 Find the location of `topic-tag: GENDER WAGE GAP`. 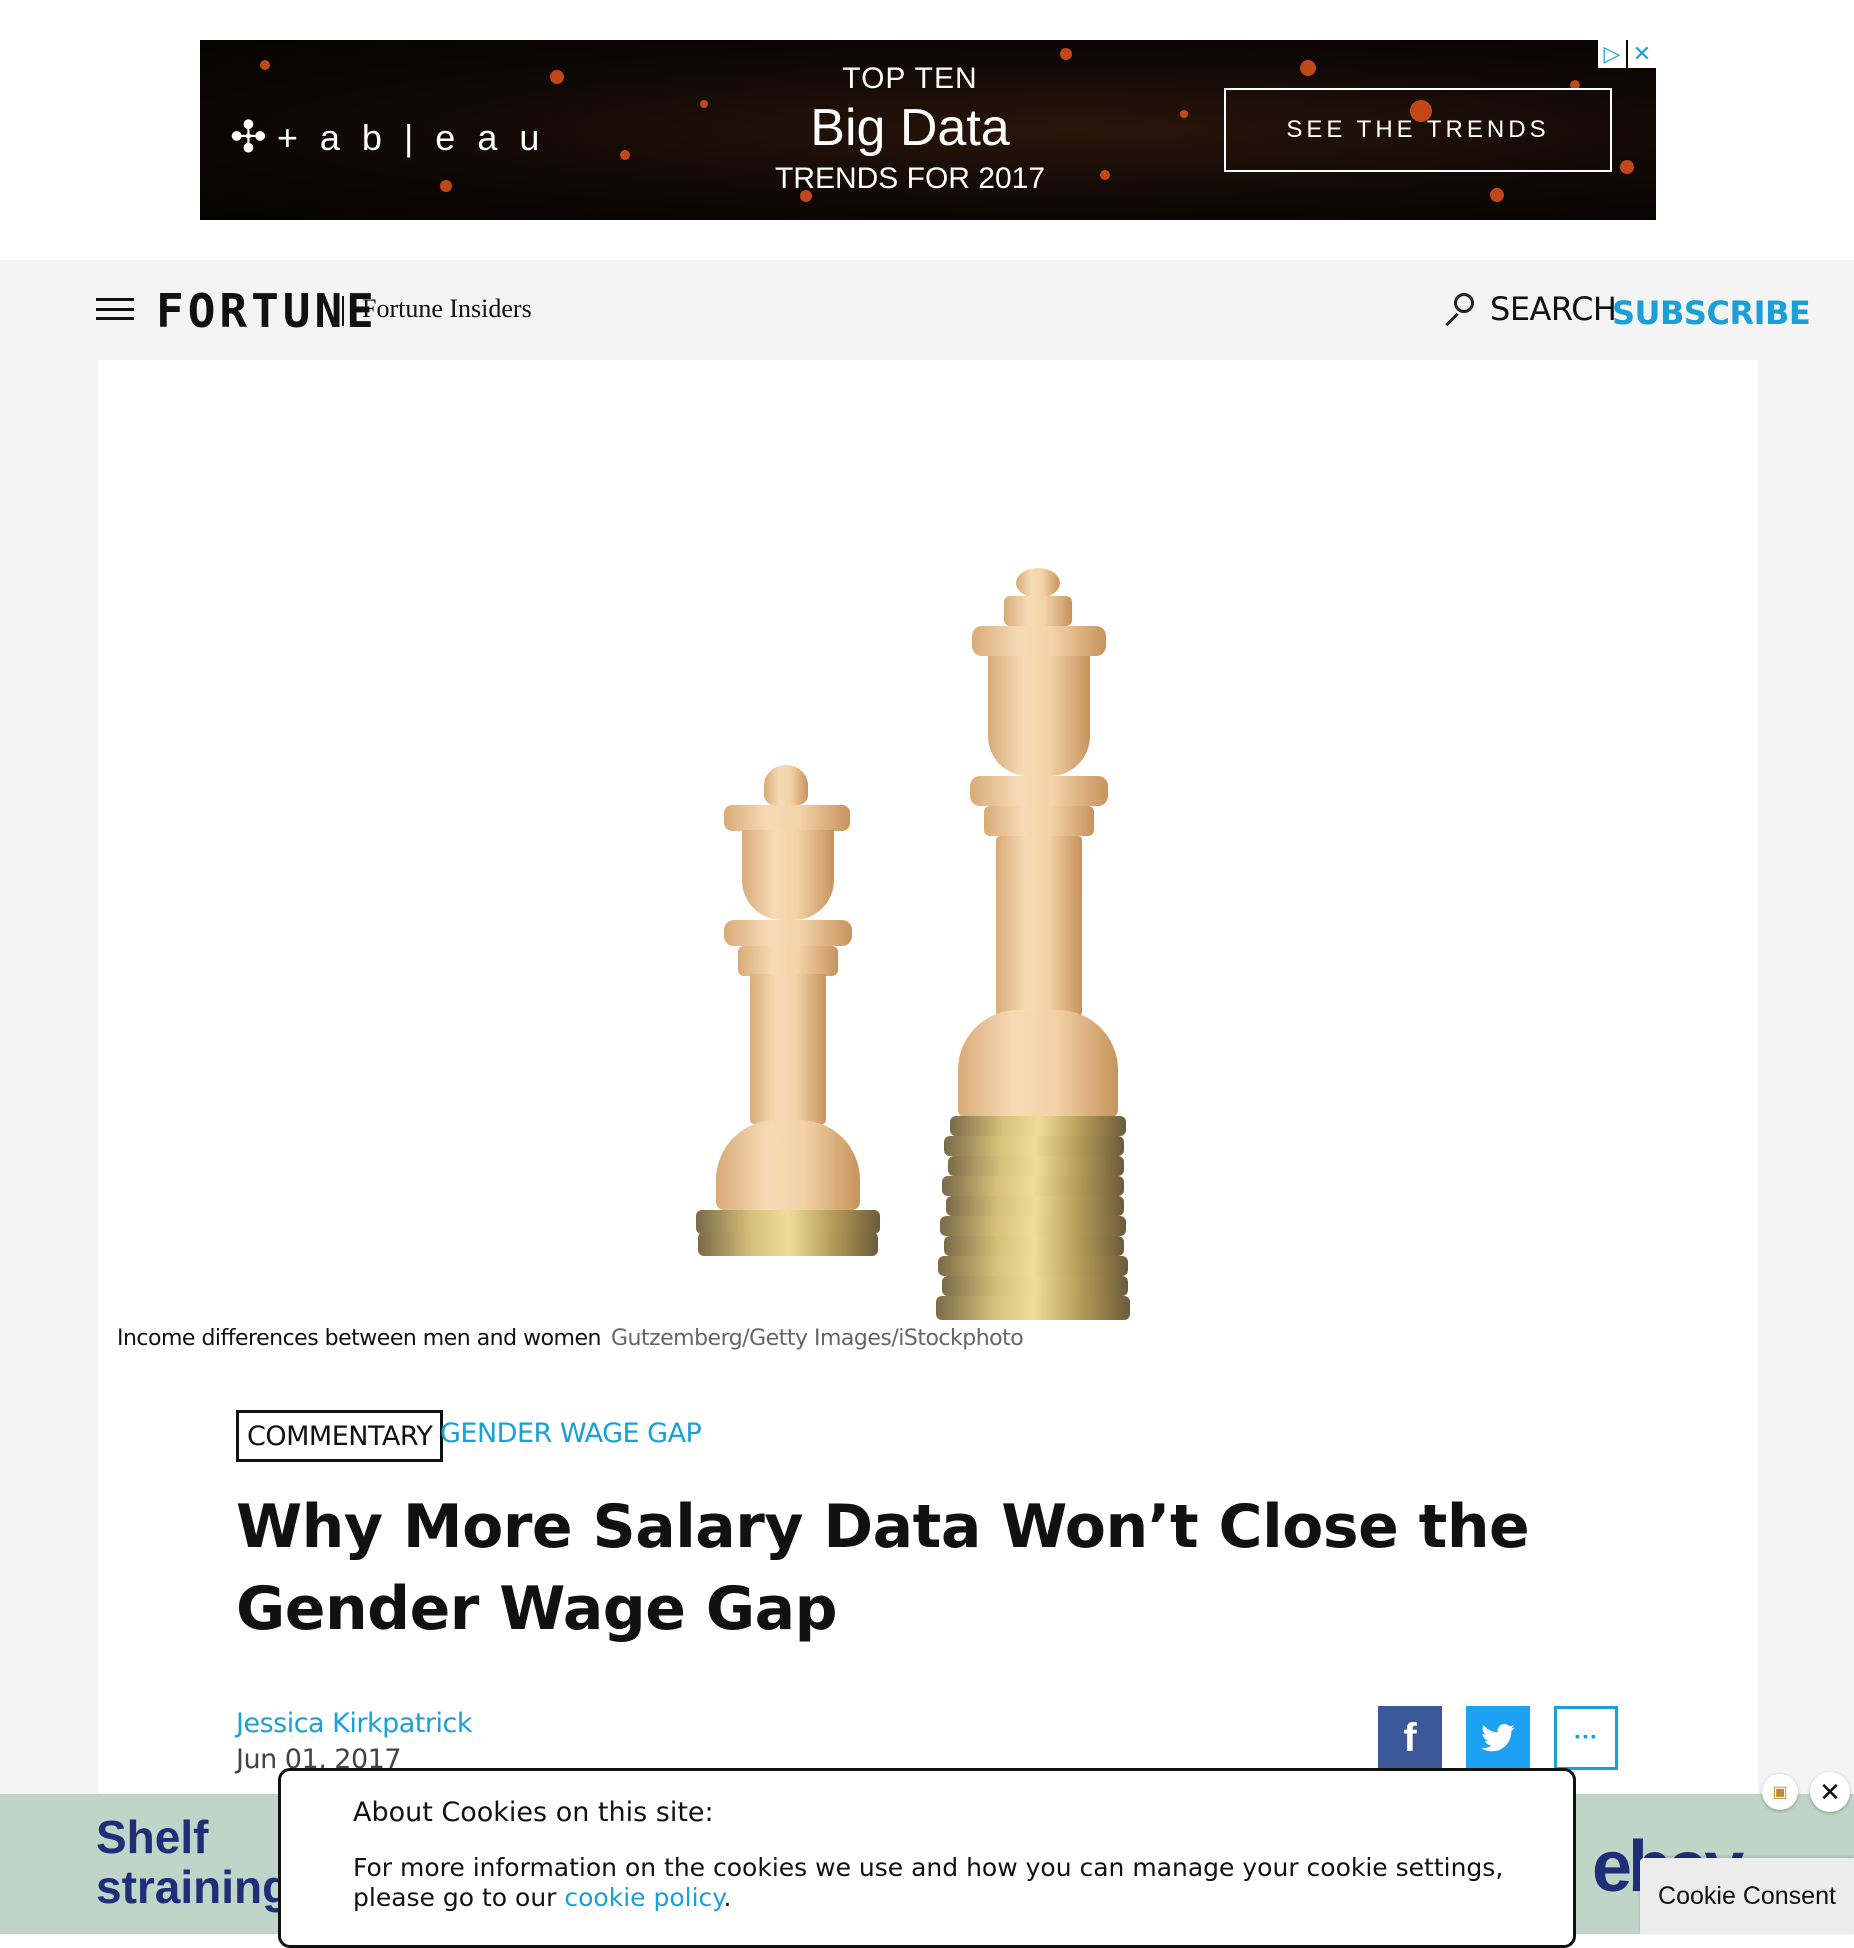

topic-tag: GENDER WAGE GAP is located at coordinates (571, 1433).